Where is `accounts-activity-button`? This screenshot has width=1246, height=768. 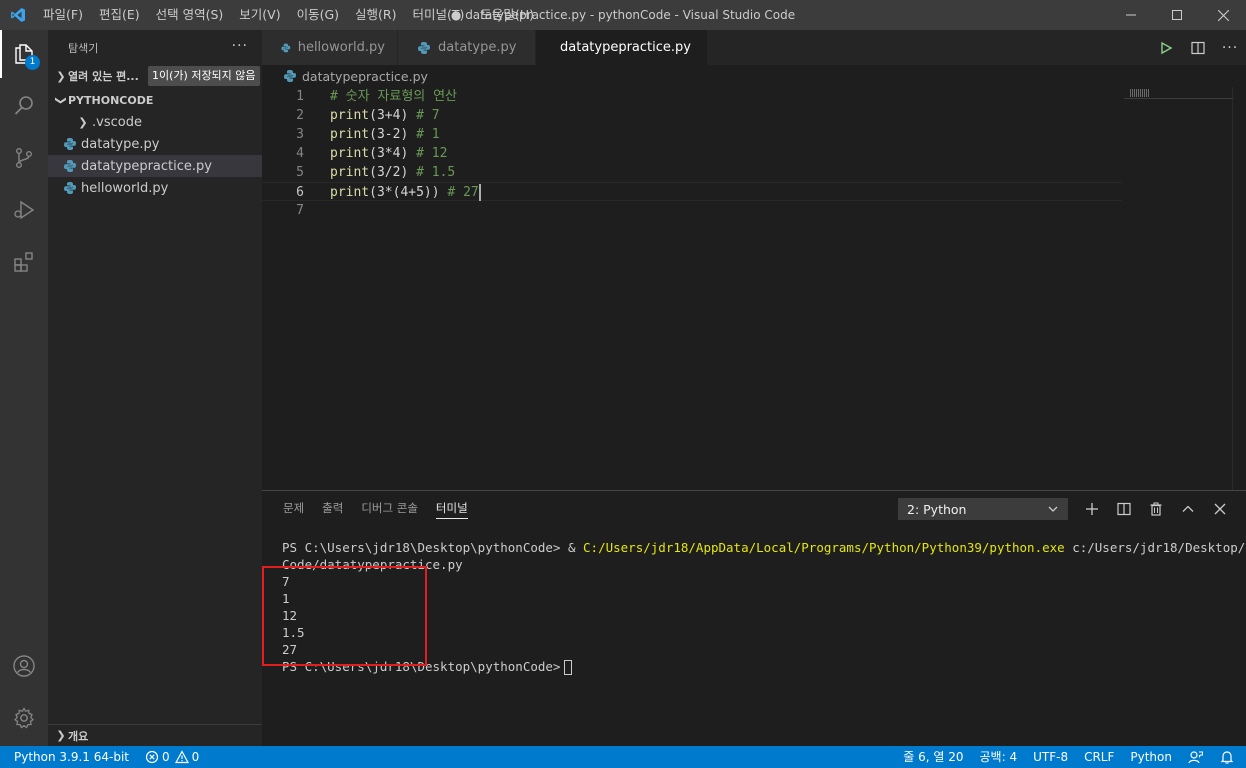 accounts-activity-button is located at coordinates (24, 666).